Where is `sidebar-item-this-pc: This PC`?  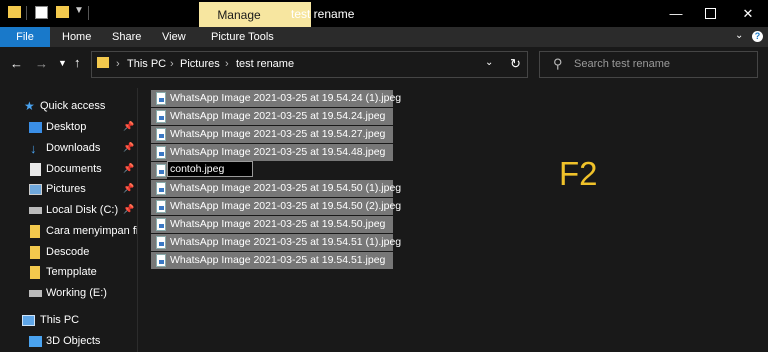 sidebar-item-this-pc: This PC is located at coordinates (68, 321).